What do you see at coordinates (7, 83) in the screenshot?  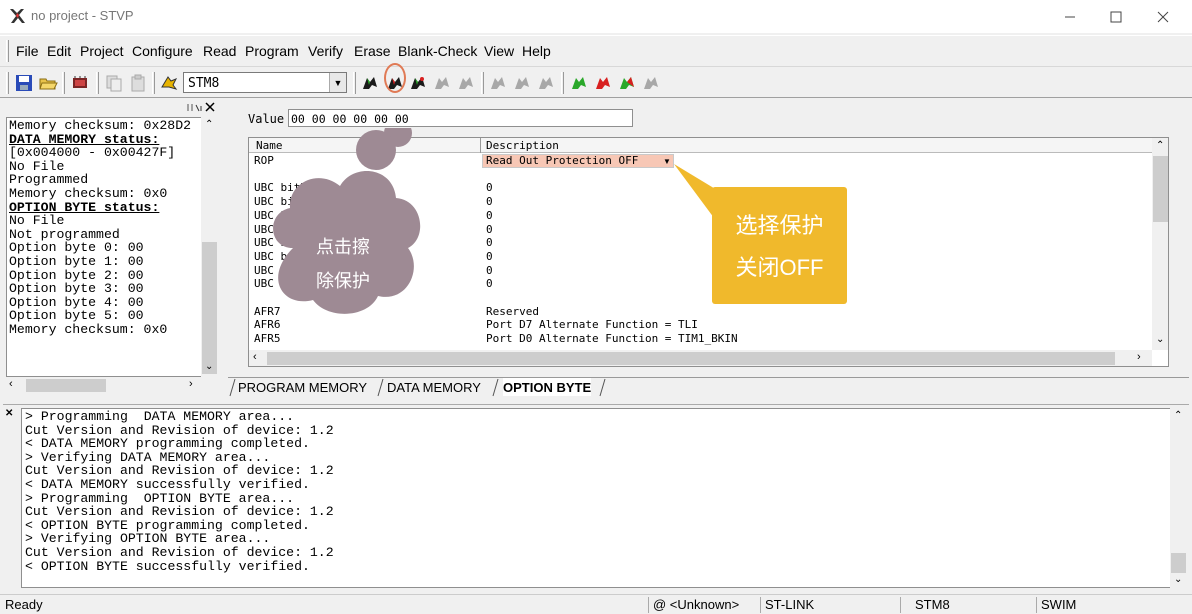 I see `toolbar-grip` at bounding box center [7, 83].